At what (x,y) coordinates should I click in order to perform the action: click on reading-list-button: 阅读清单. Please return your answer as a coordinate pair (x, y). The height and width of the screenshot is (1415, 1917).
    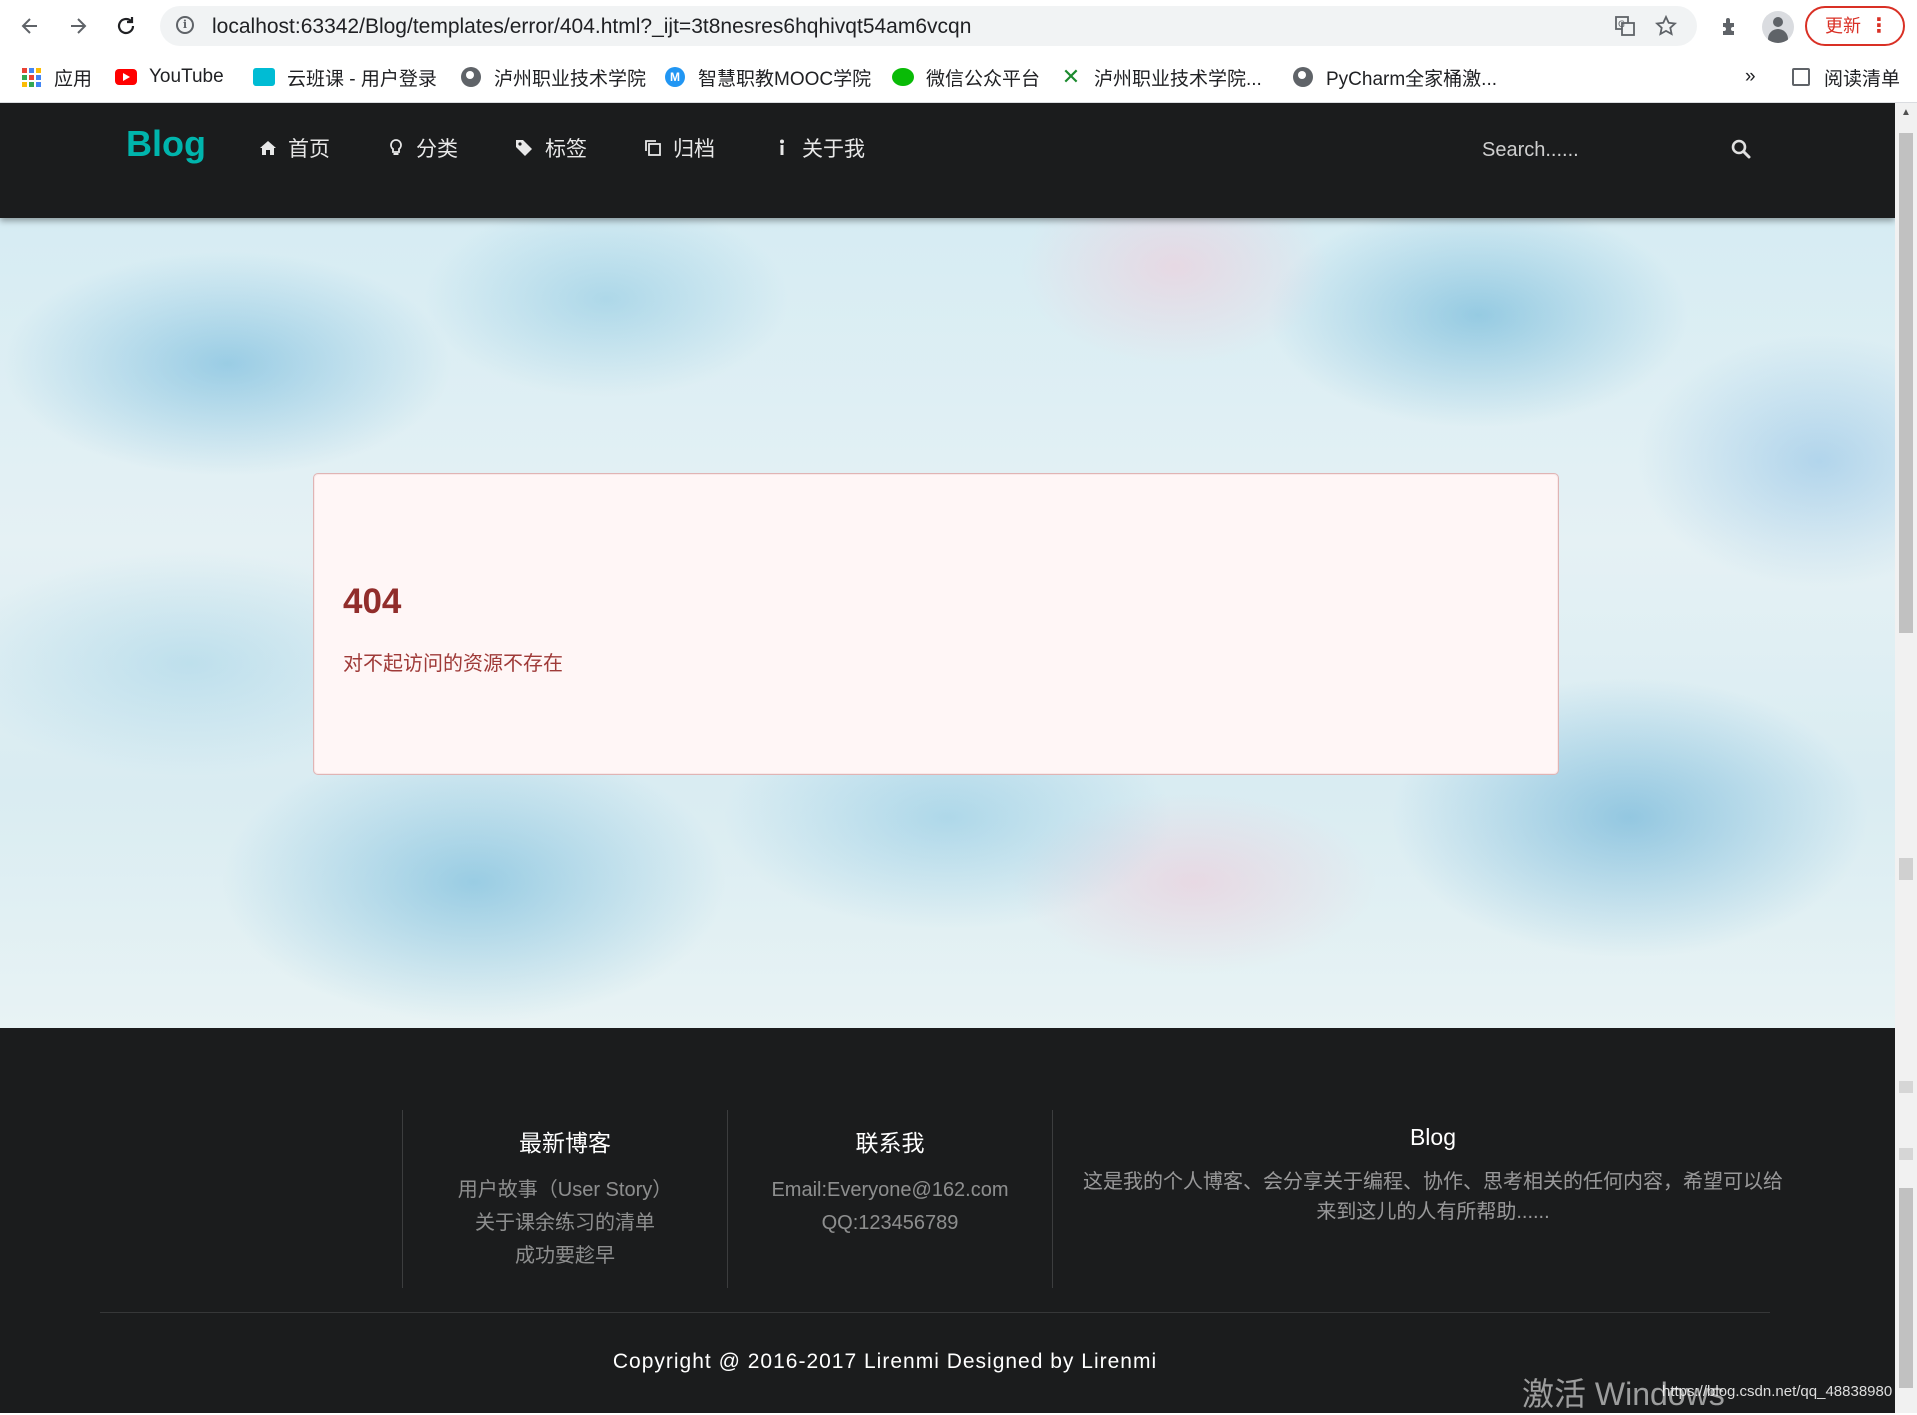
    Looking at the image, I should click on (1845, 77).